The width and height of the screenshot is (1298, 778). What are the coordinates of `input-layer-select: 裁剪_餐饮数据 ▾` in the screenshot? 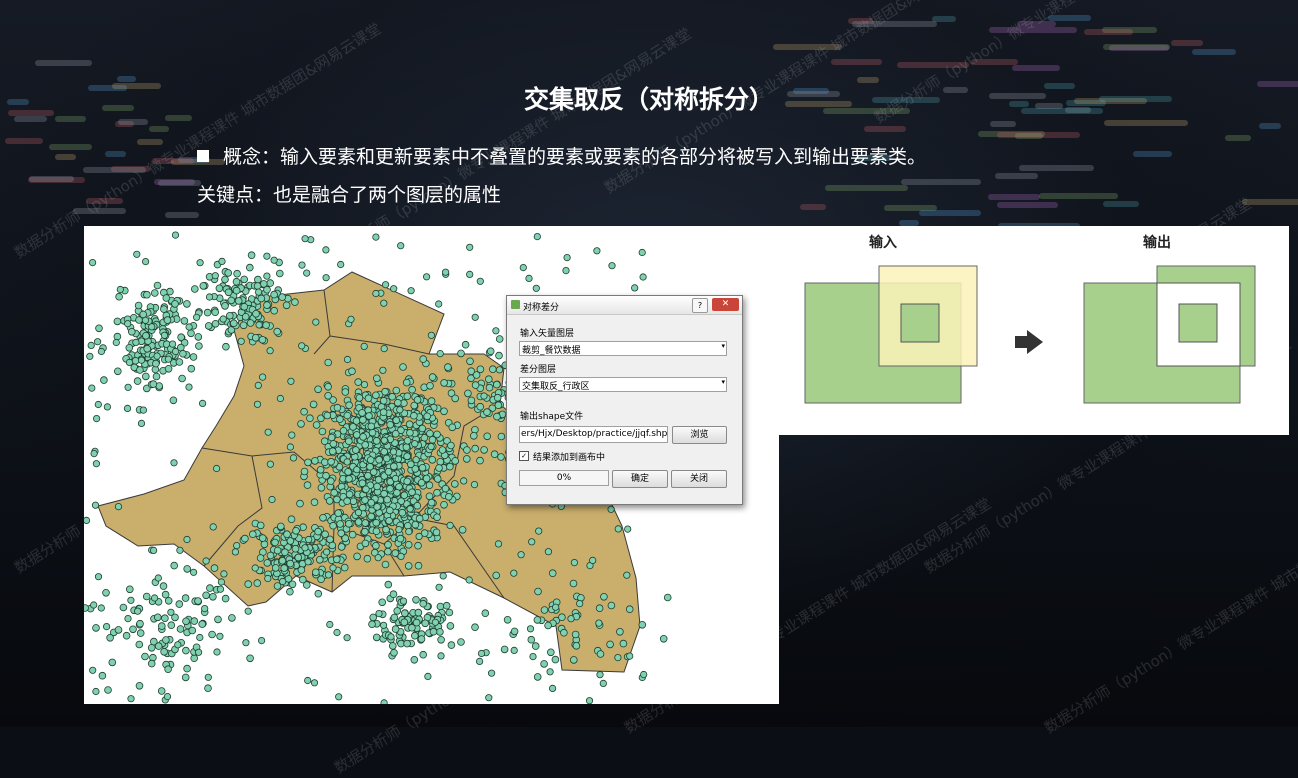 It's located at (623, 348).